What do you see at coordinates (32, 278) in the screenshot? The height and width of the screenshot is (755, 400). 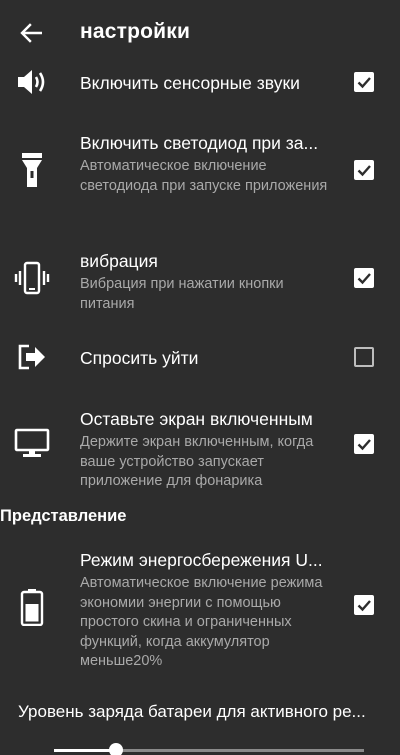 I see `phone-vibrate-icon` at bounding box center [32, 278].